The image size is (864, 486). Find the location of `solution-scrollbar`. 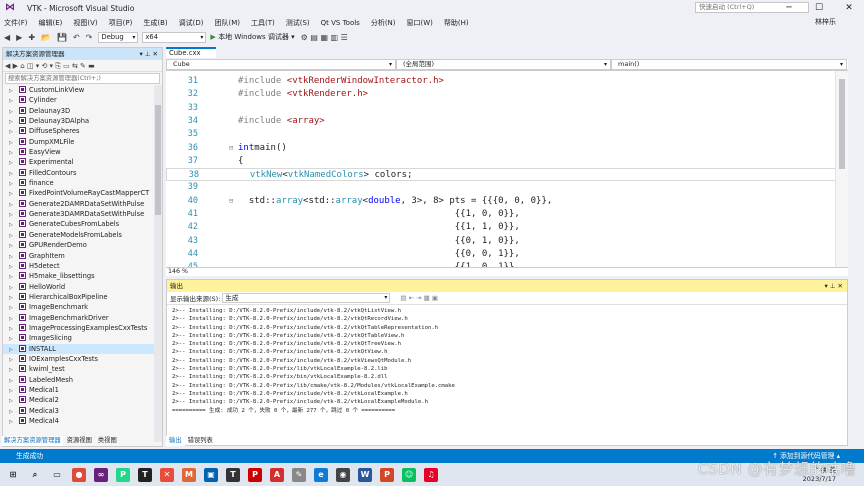

solution-scrollbar is located at coordinates (158, 263).